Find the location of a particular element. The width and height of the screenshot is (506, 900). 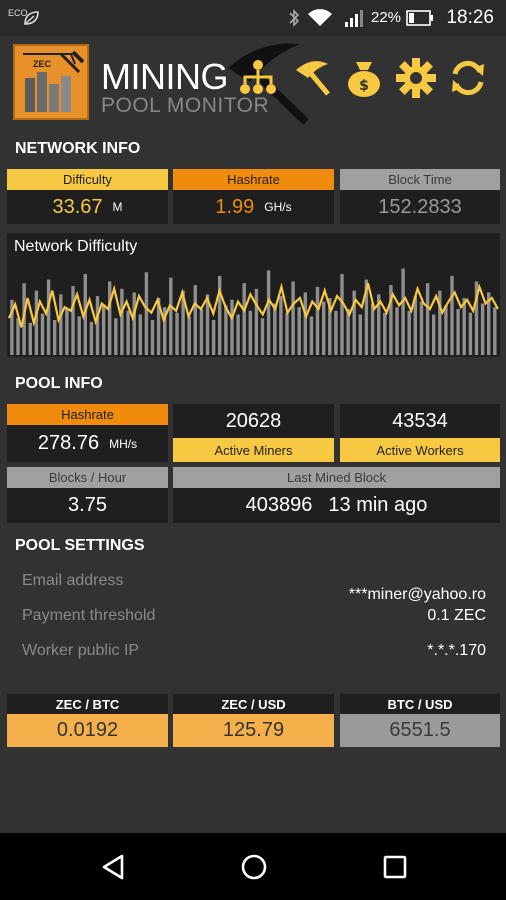

email-value: ***miner@yahoo.ro is located at coordinates (417, 595).